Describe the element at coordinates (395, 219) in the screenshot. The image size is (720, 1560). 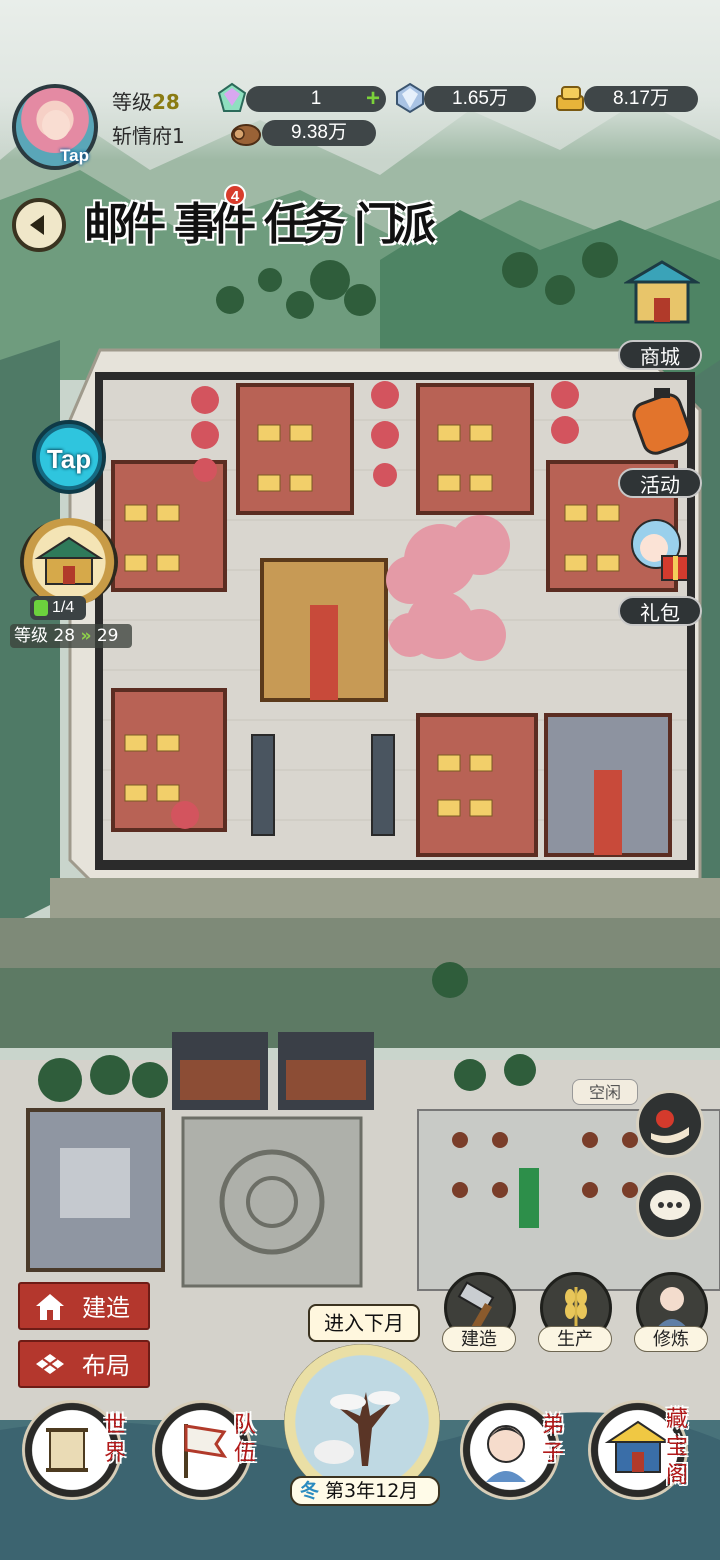
I see `tab-sect: 门派` at that location.